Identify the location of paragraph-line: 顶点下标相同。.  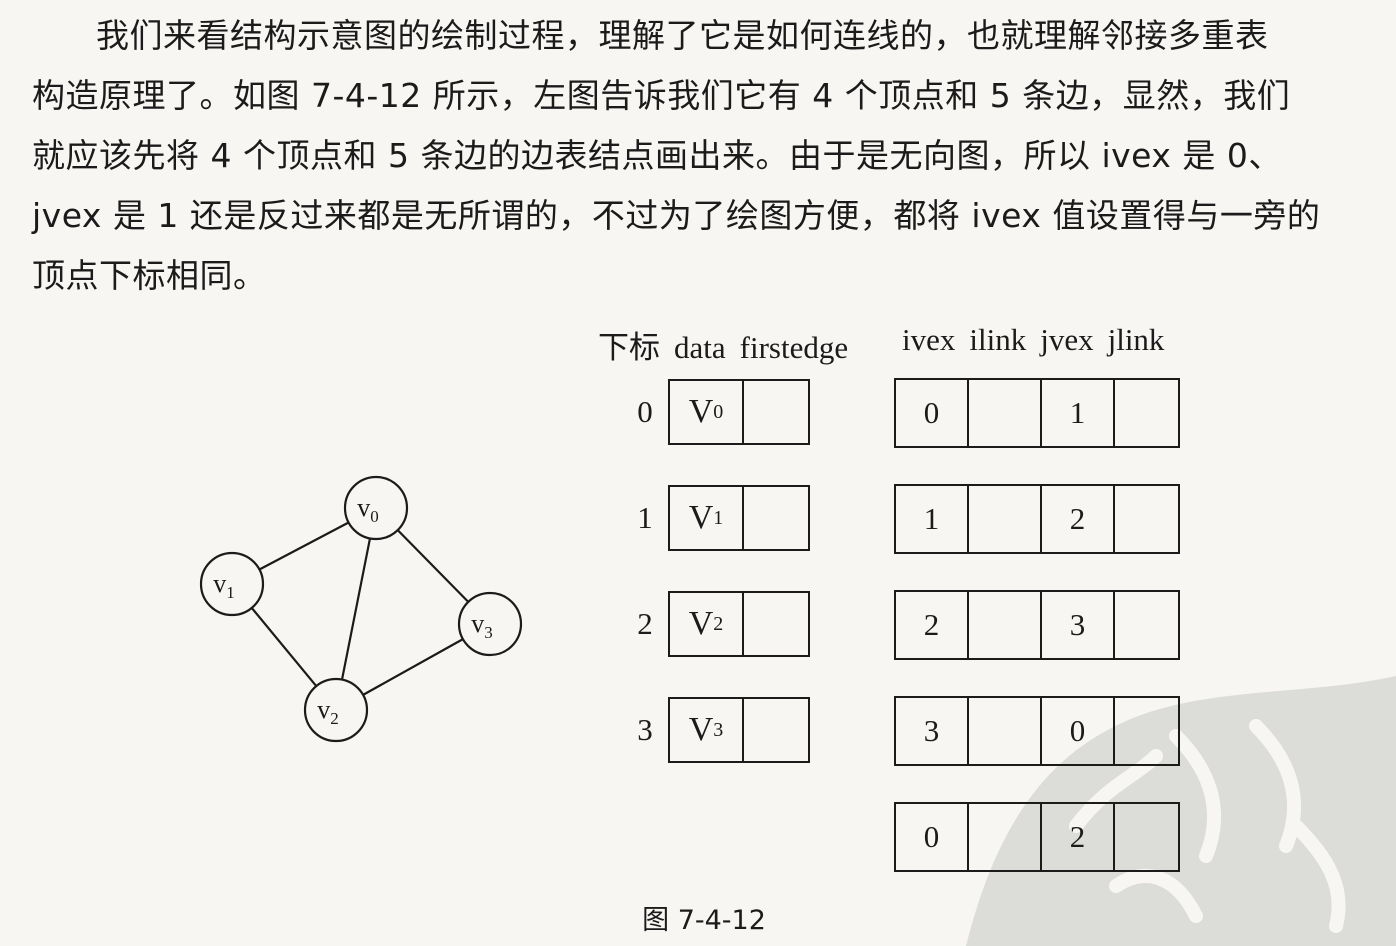
(149, 275).